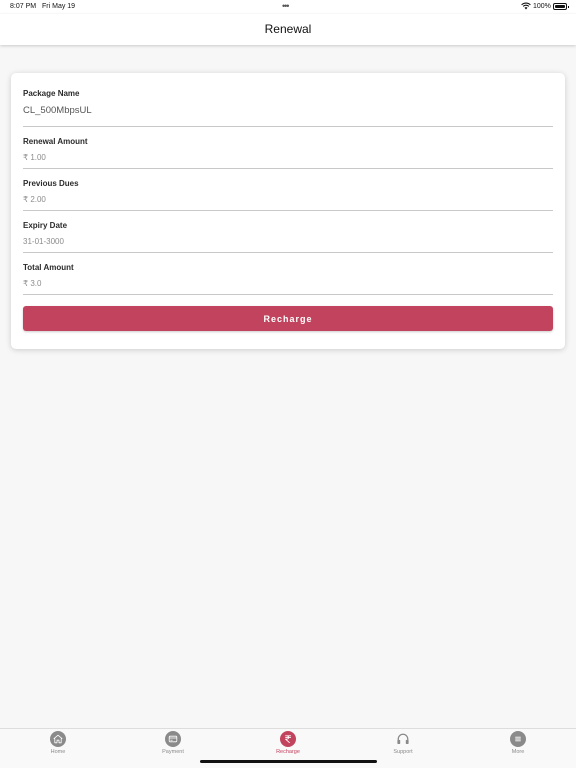  Describe the element at coordinates (518, 739) in the screenshot. I see `menu-icon` at that location.